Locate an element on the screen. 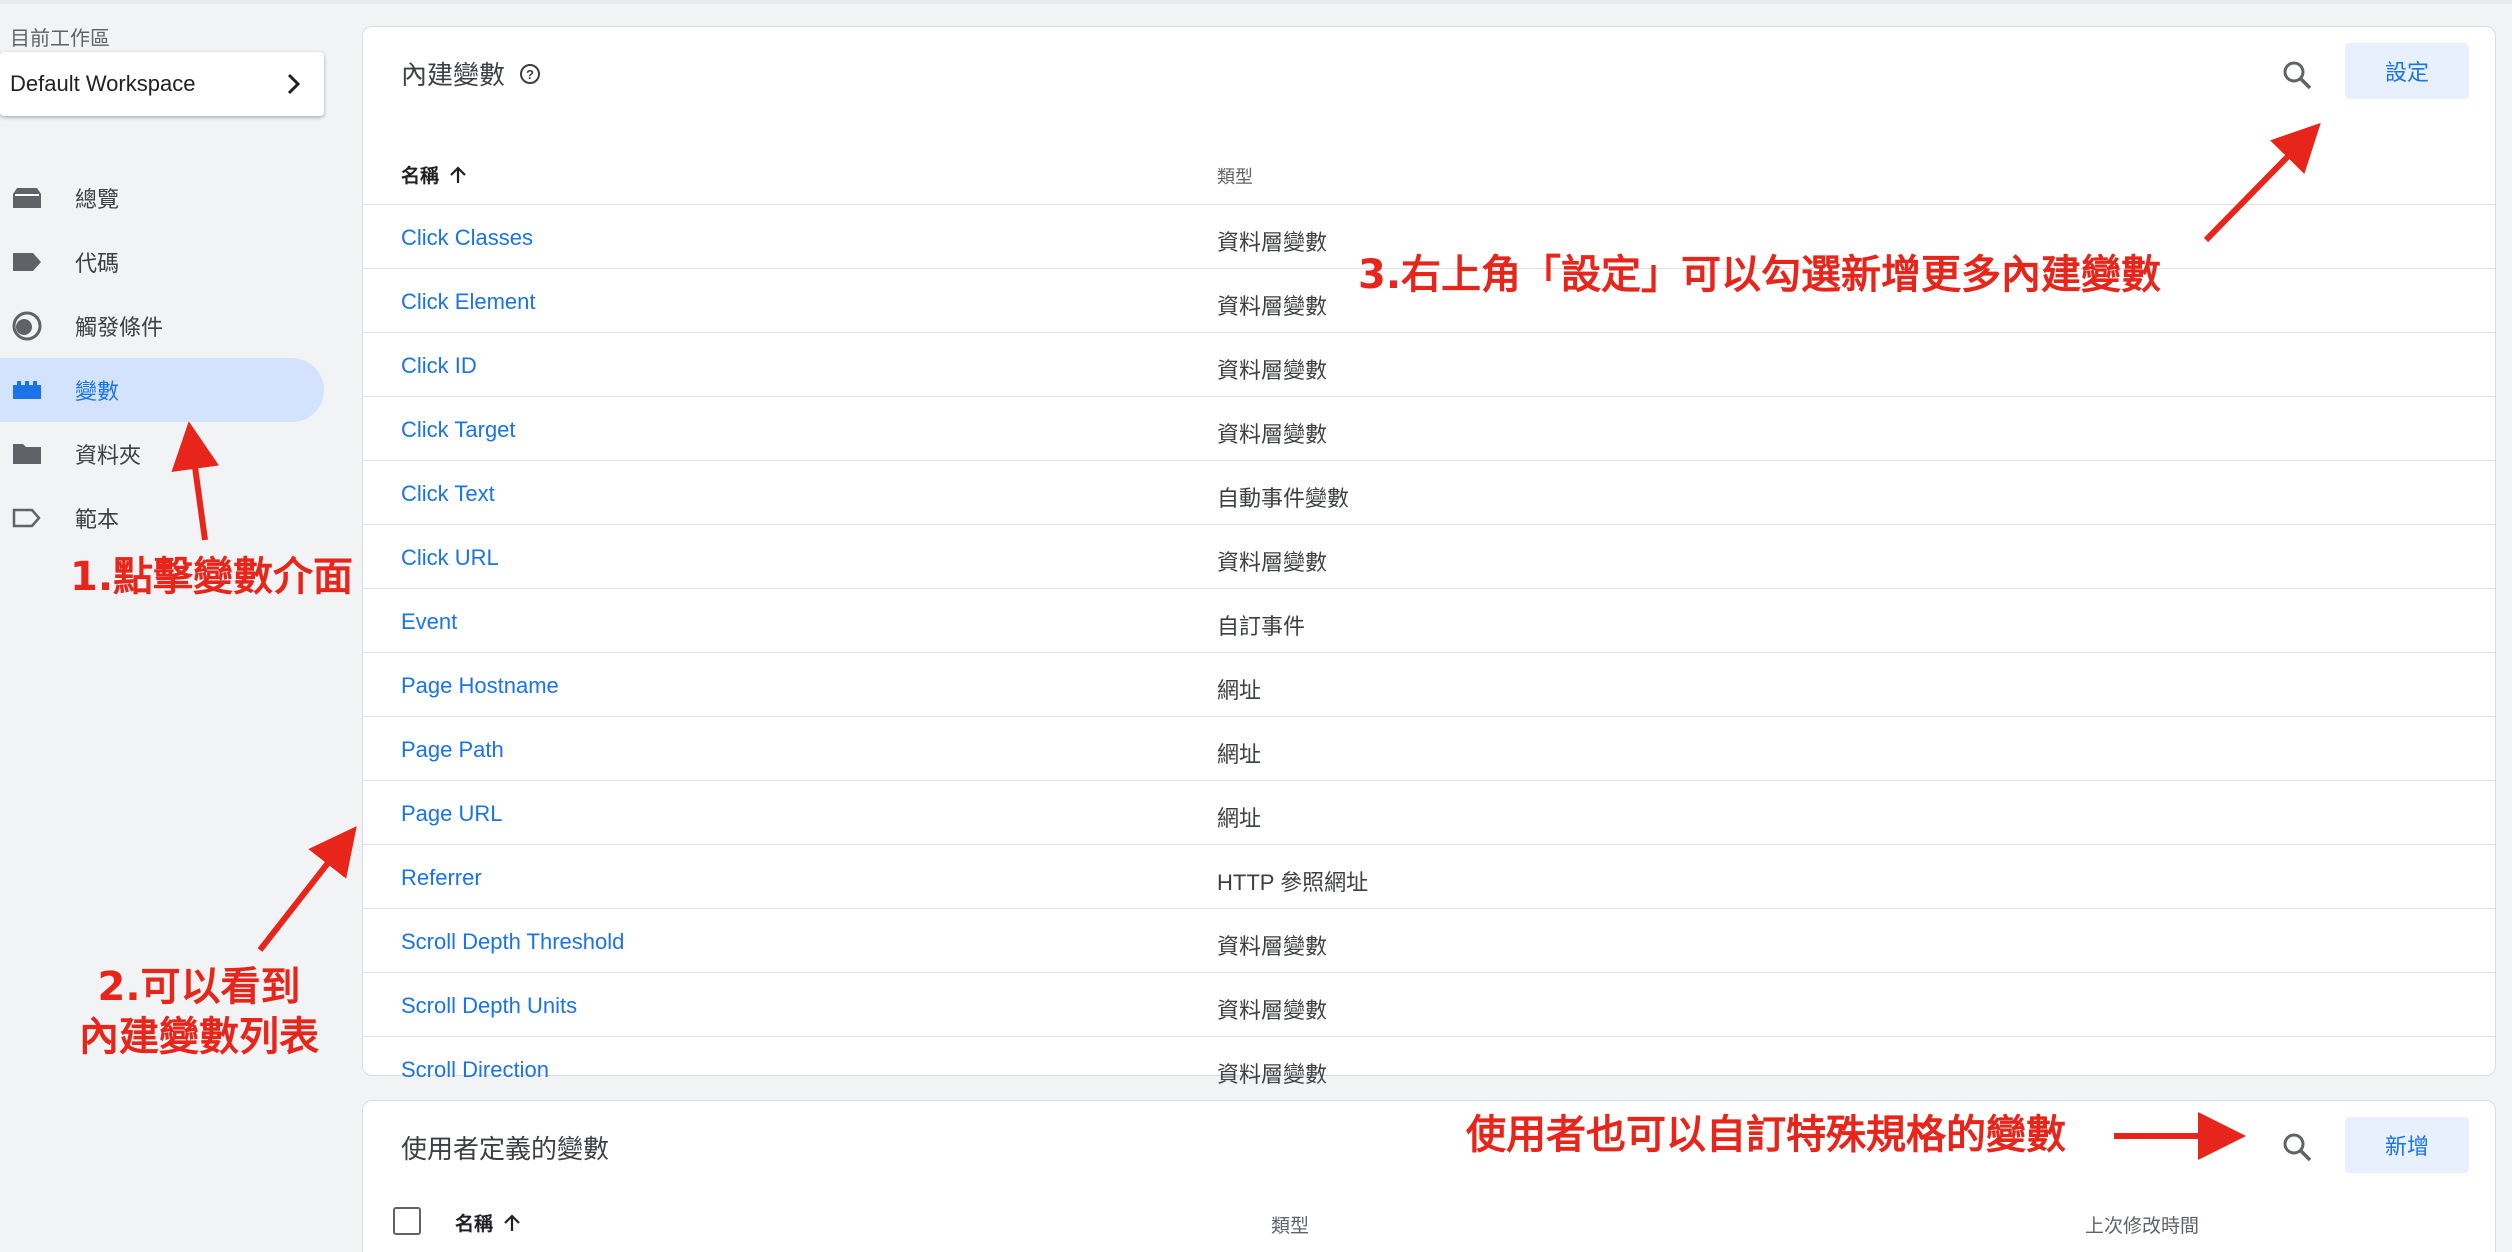 The height and width of the screenshot is (1252, 2512). table-row: Page URL 網址 is located at coordinates (1429, 813).